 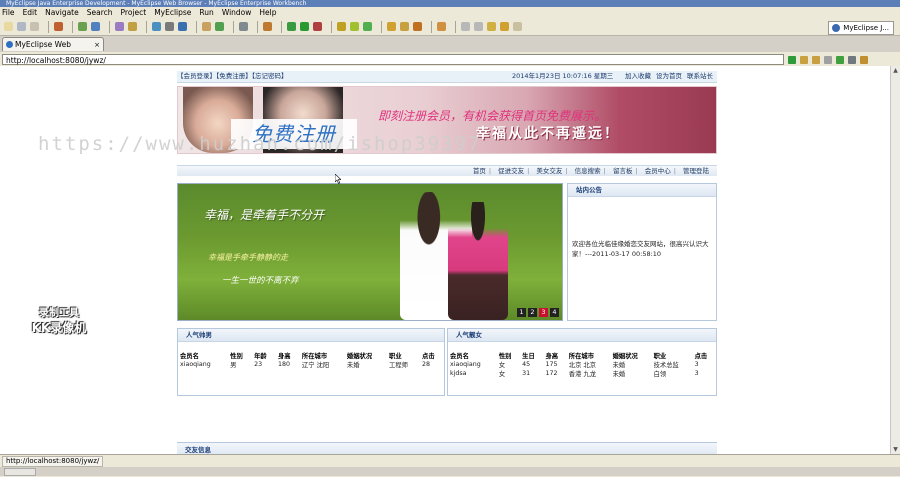 What do you see at coordinates (623, 171) in the screenshot?
I see `nav-guestbook: 留言板` at bounding box center [623, 171].